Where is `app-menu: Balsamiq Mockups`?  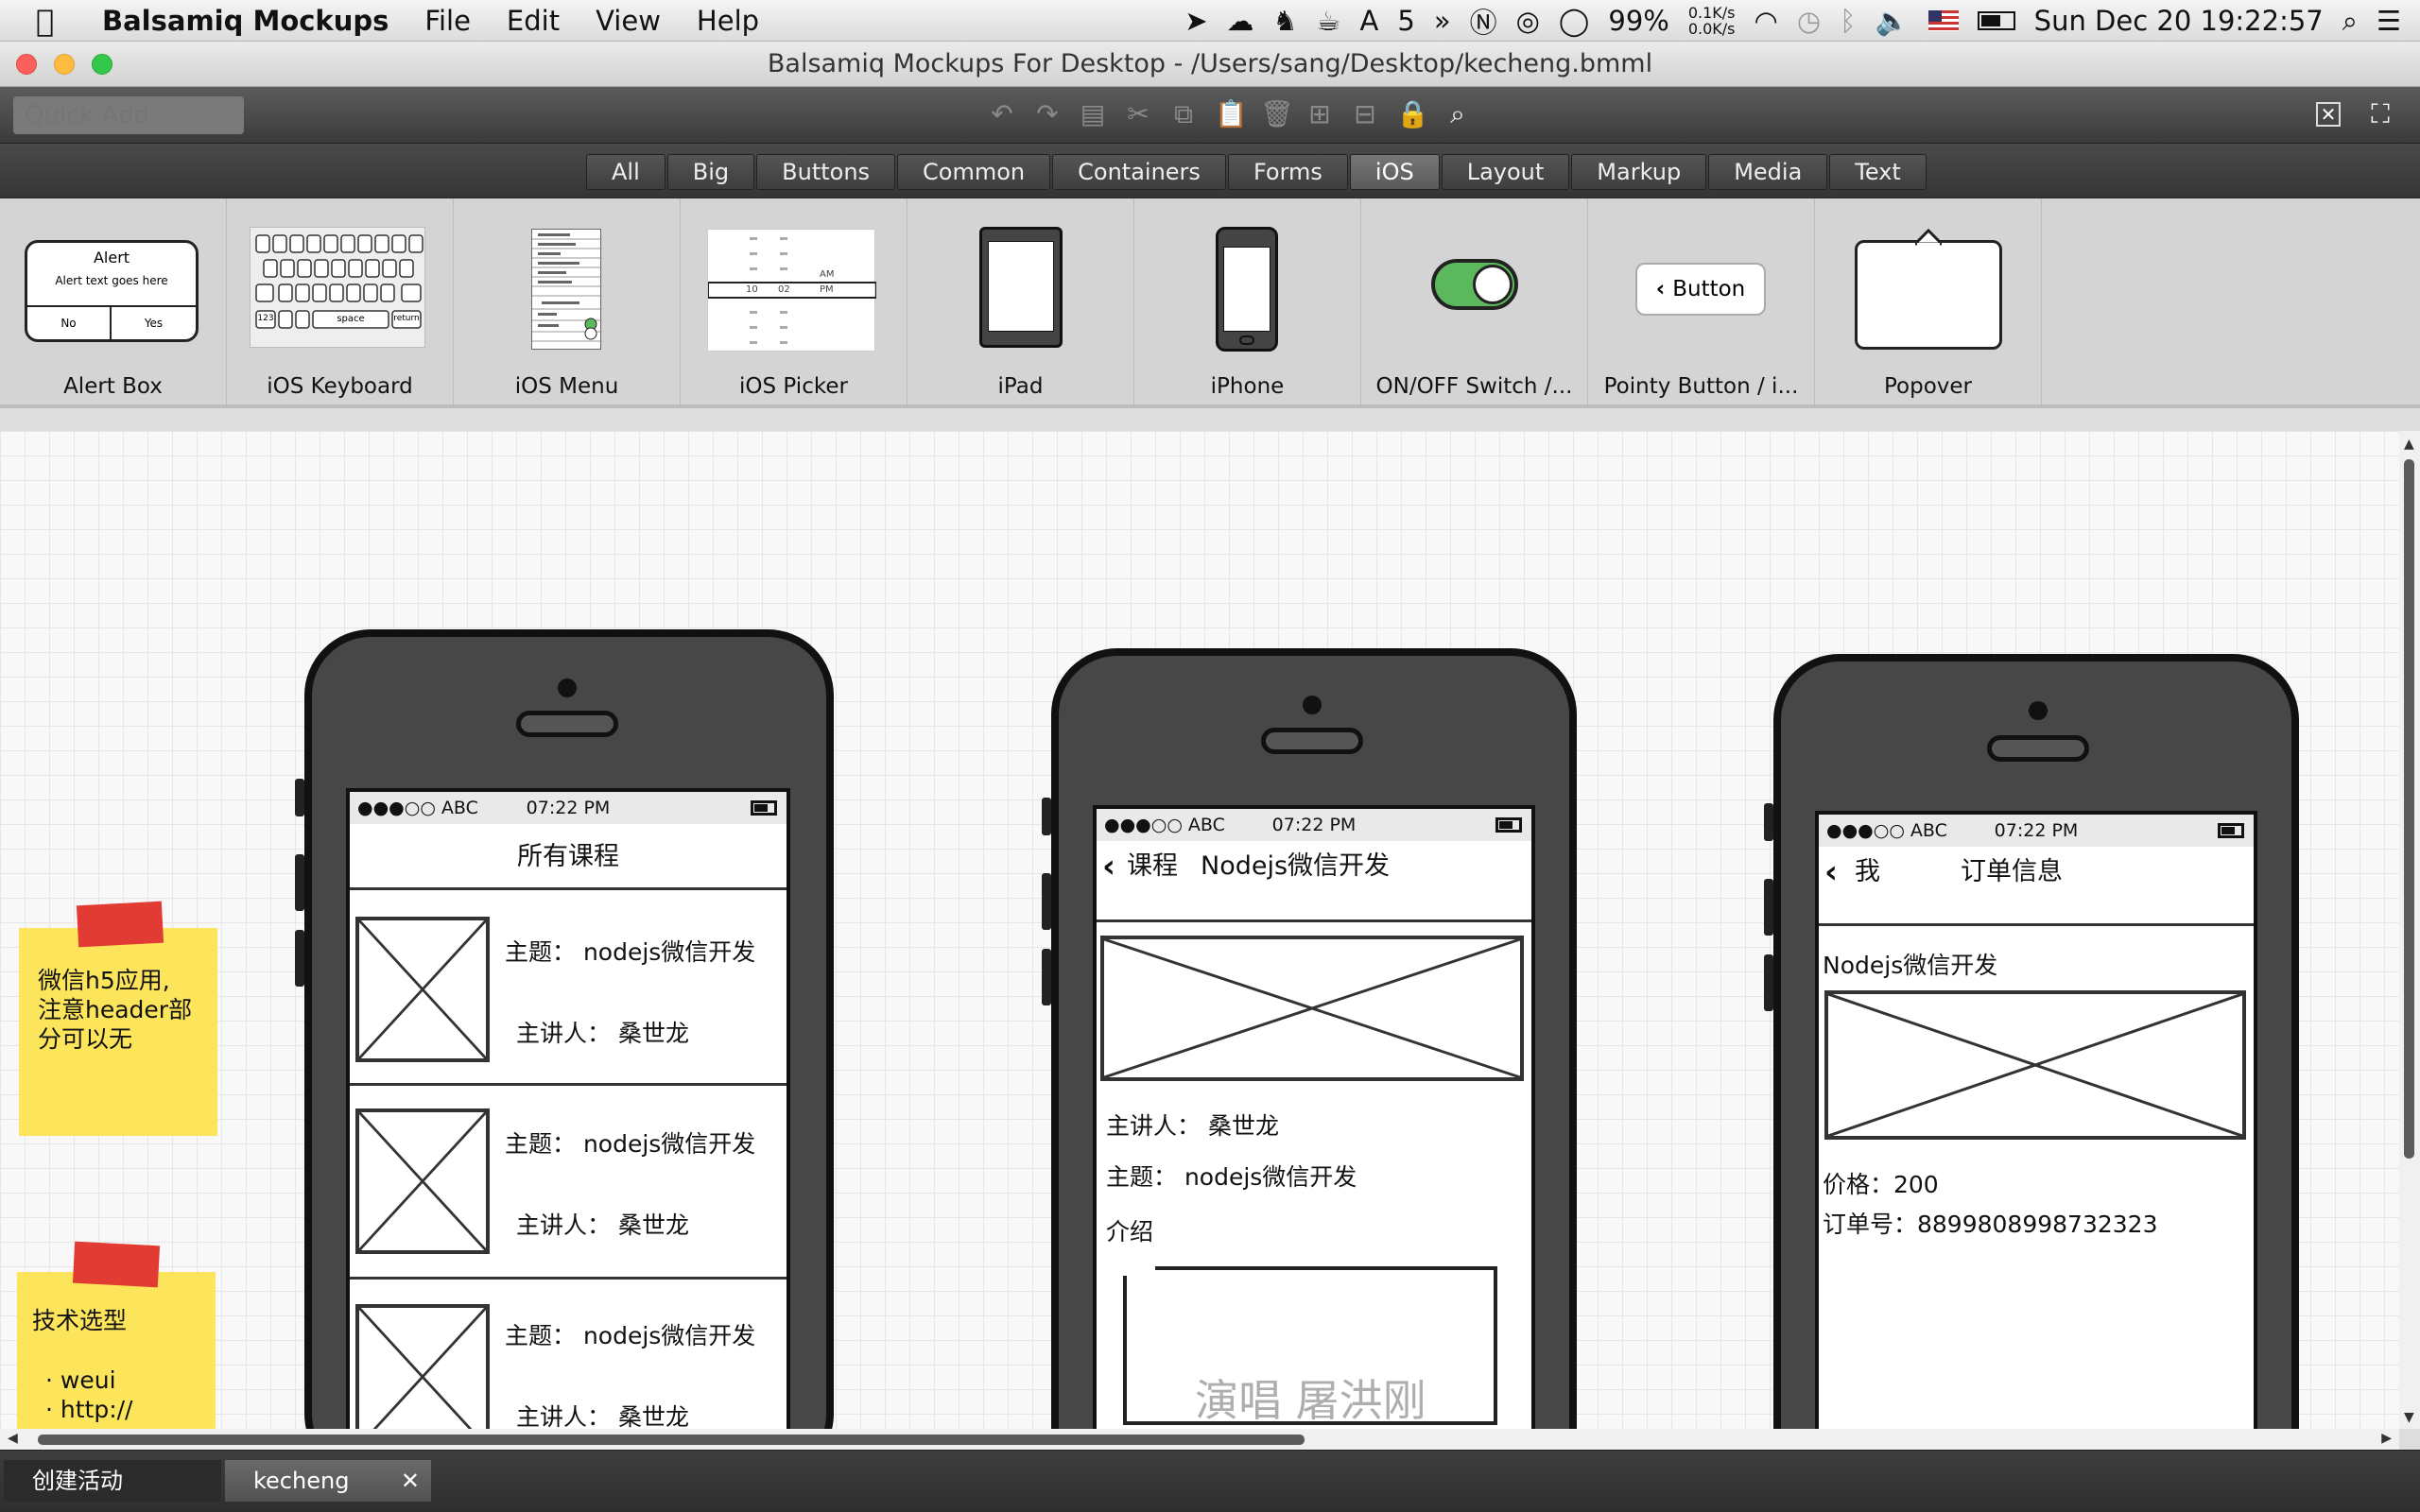 app-menu: Balsamiq Mockups is located at coordinates (245, 21).